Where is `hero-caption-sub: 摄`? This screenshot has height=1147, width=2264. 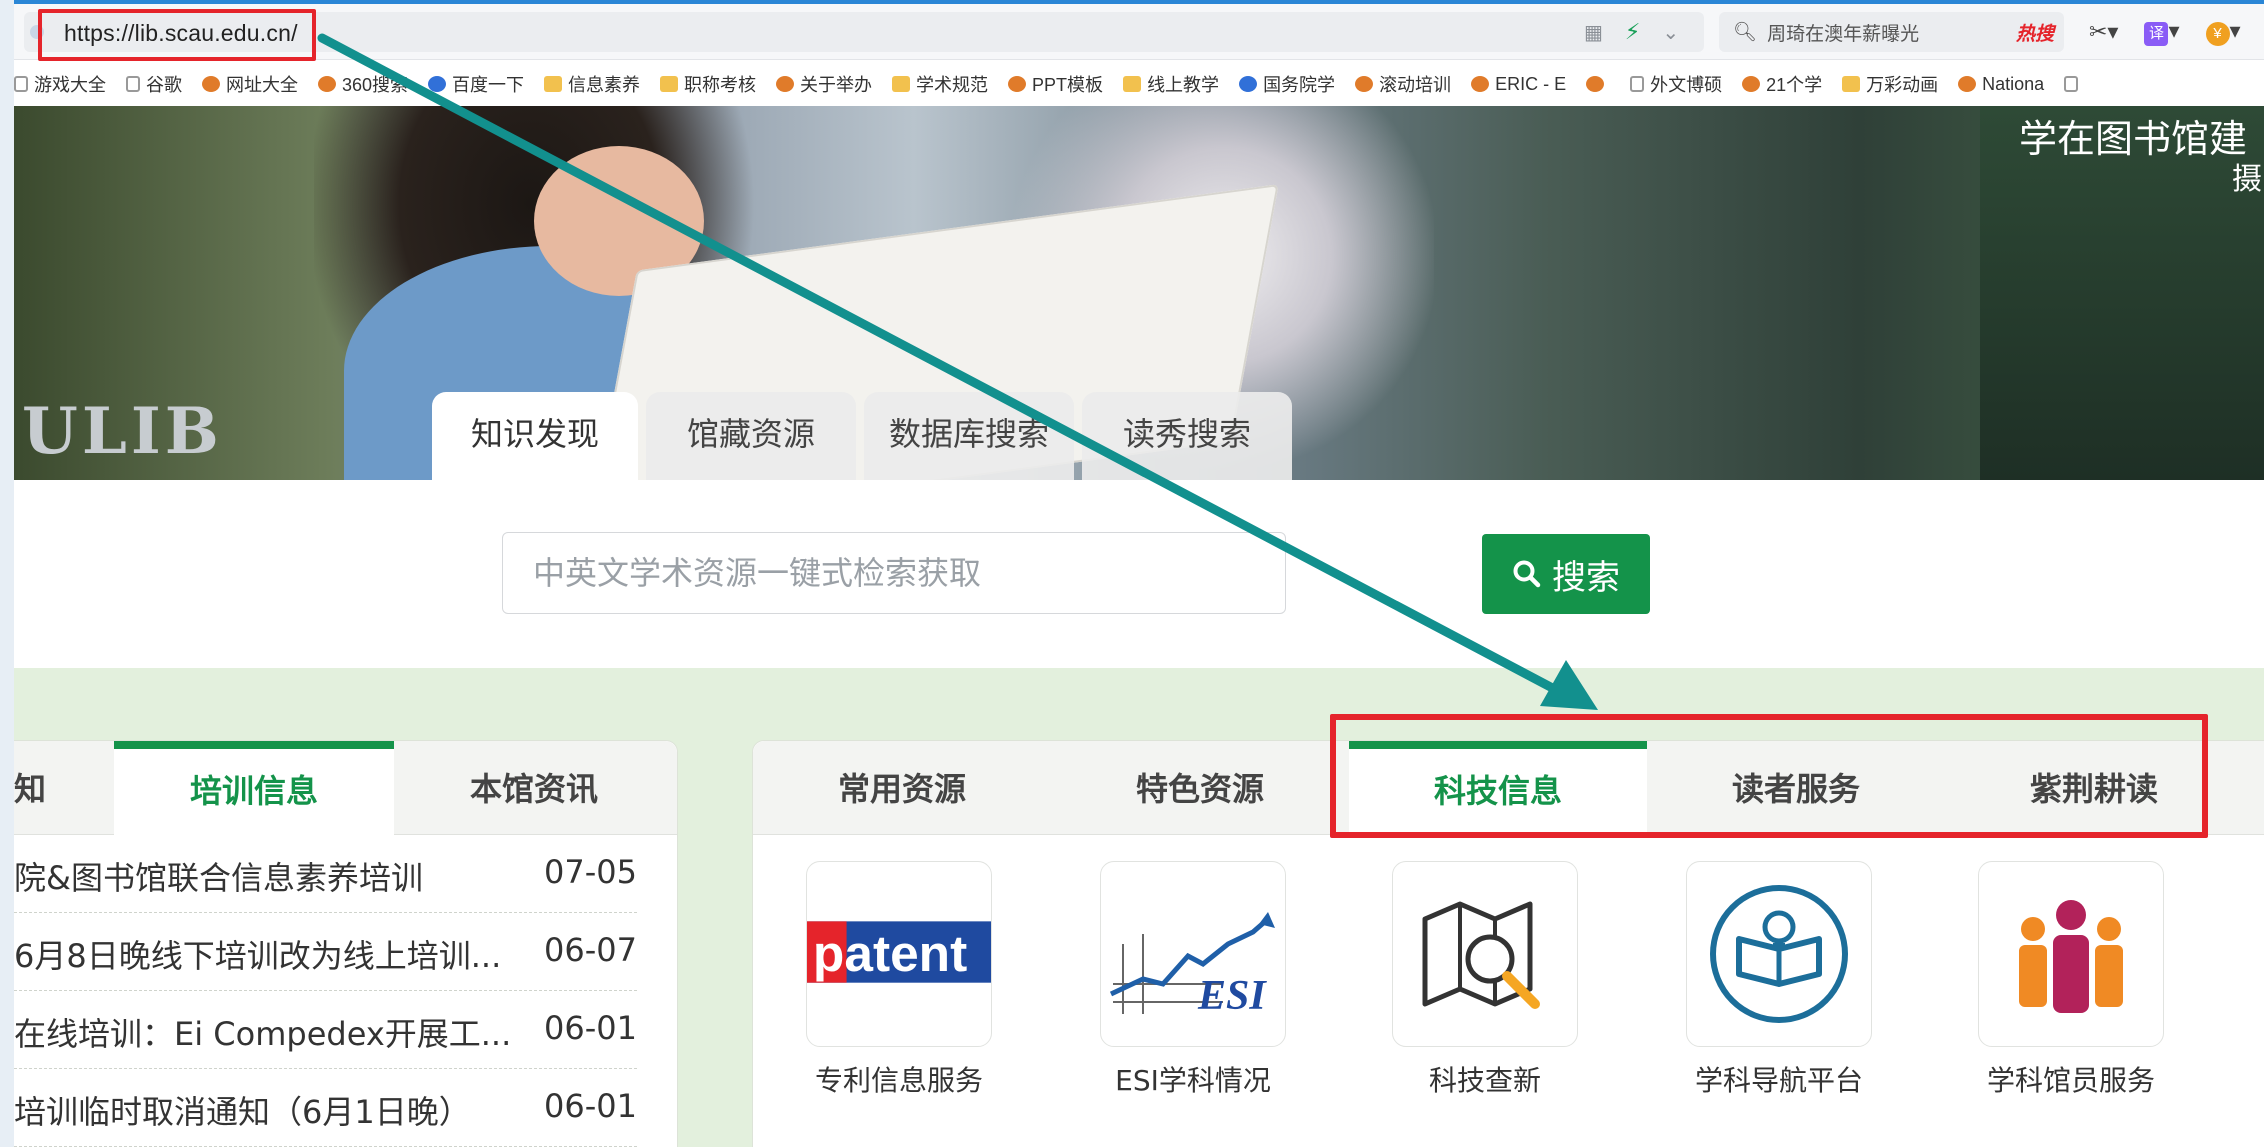
hero-caption-sub: 摄 is located at coordinates (2247, 179).